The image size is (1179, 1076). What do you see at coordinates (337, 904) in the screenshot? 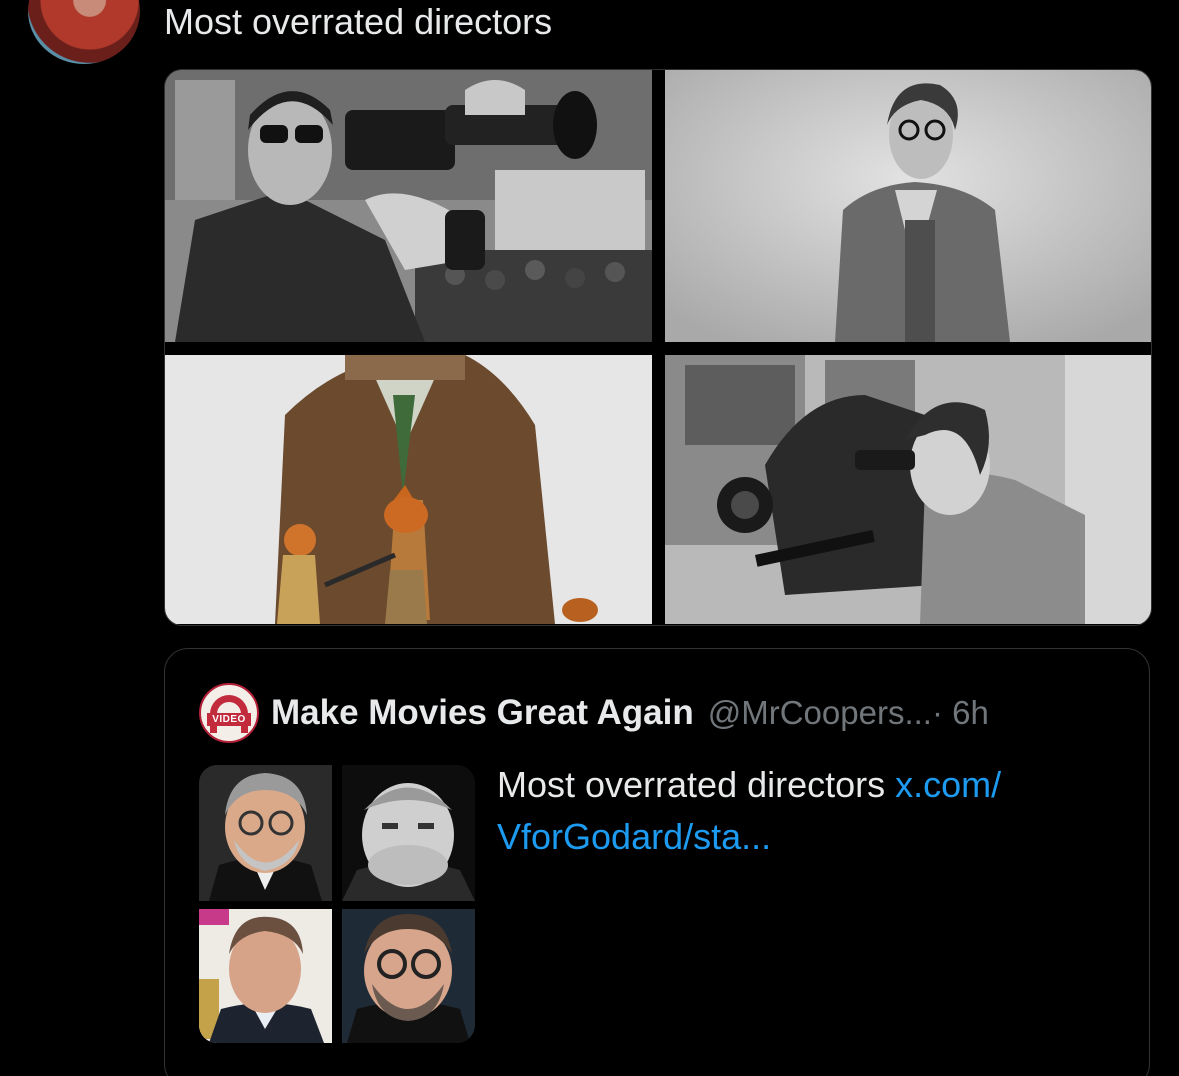
I see `quoted-media-grid` at bounding box center [337, 904].